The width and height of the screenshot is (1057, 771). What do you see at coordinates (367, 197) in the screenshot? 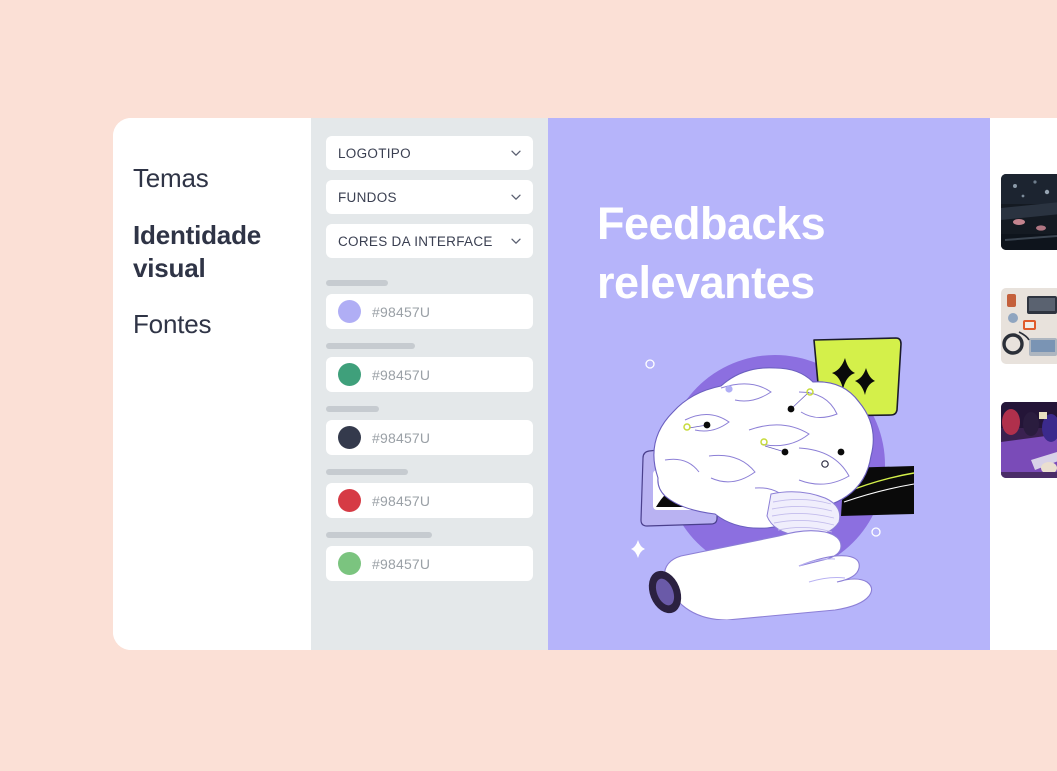
I see `dropdown-fundos-label: FUNDOS` at bounding box center [367, 197].